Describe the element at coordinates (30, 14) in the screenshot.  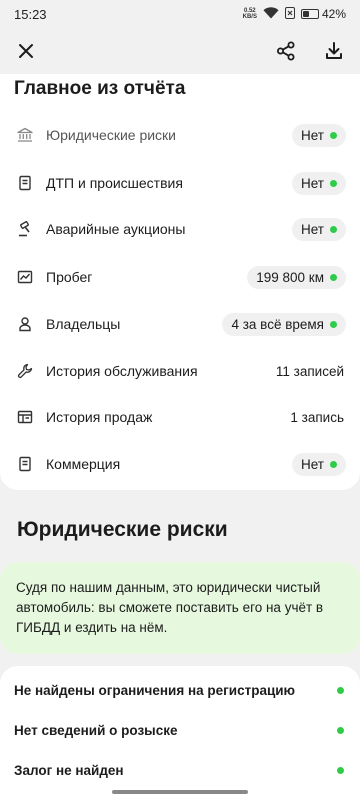
I see `status-time: 15:23` at that location.